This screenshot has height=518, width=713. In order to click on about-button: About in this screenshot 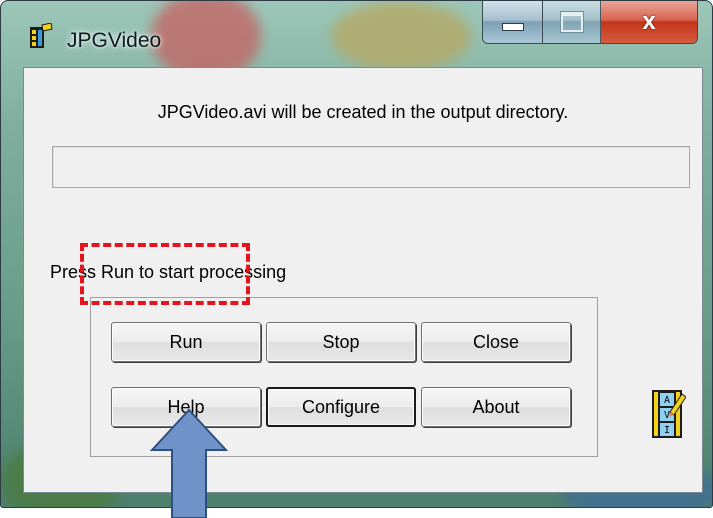, I will do `click(496, 407)`.